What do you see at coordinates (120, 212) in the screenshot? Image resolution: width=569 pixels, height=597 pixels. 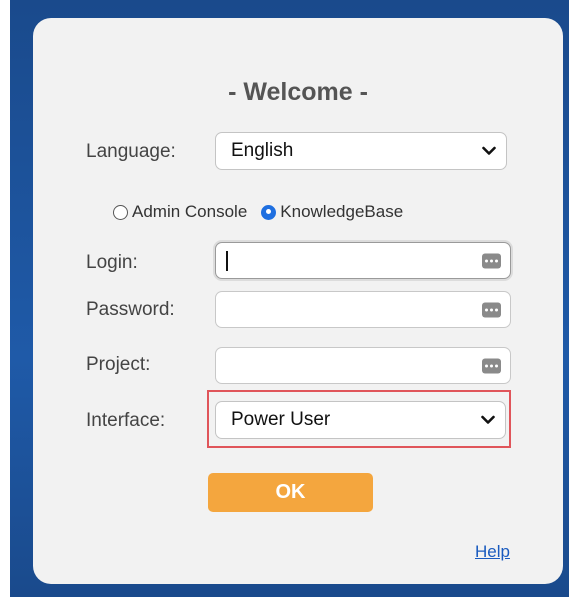 I see `radio-admin-console` at bounding box center [120, 212].